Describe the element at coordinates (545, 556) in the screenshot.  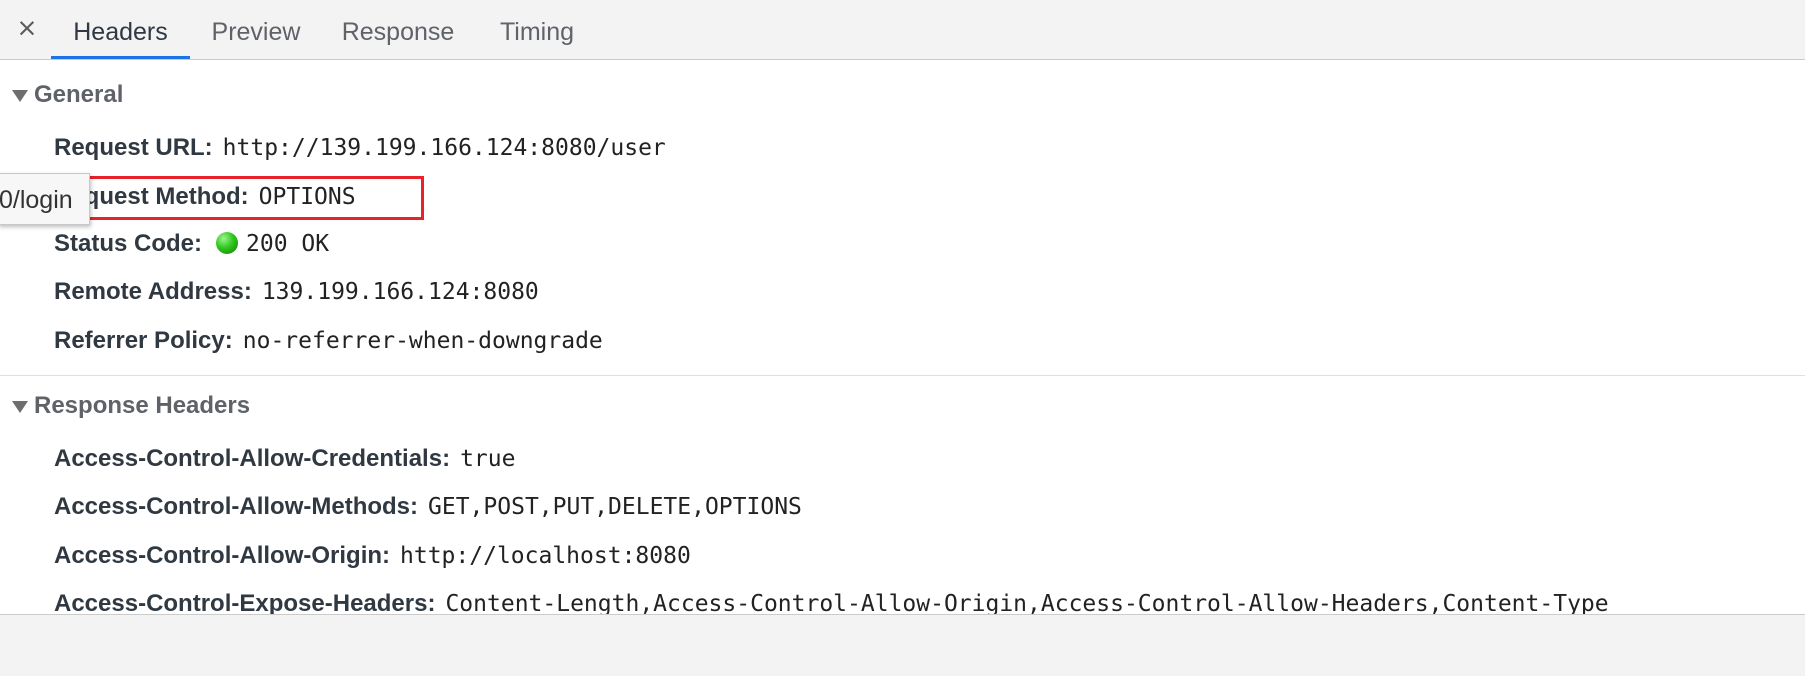
I see `header-value: http://localhost:8080` at that location.